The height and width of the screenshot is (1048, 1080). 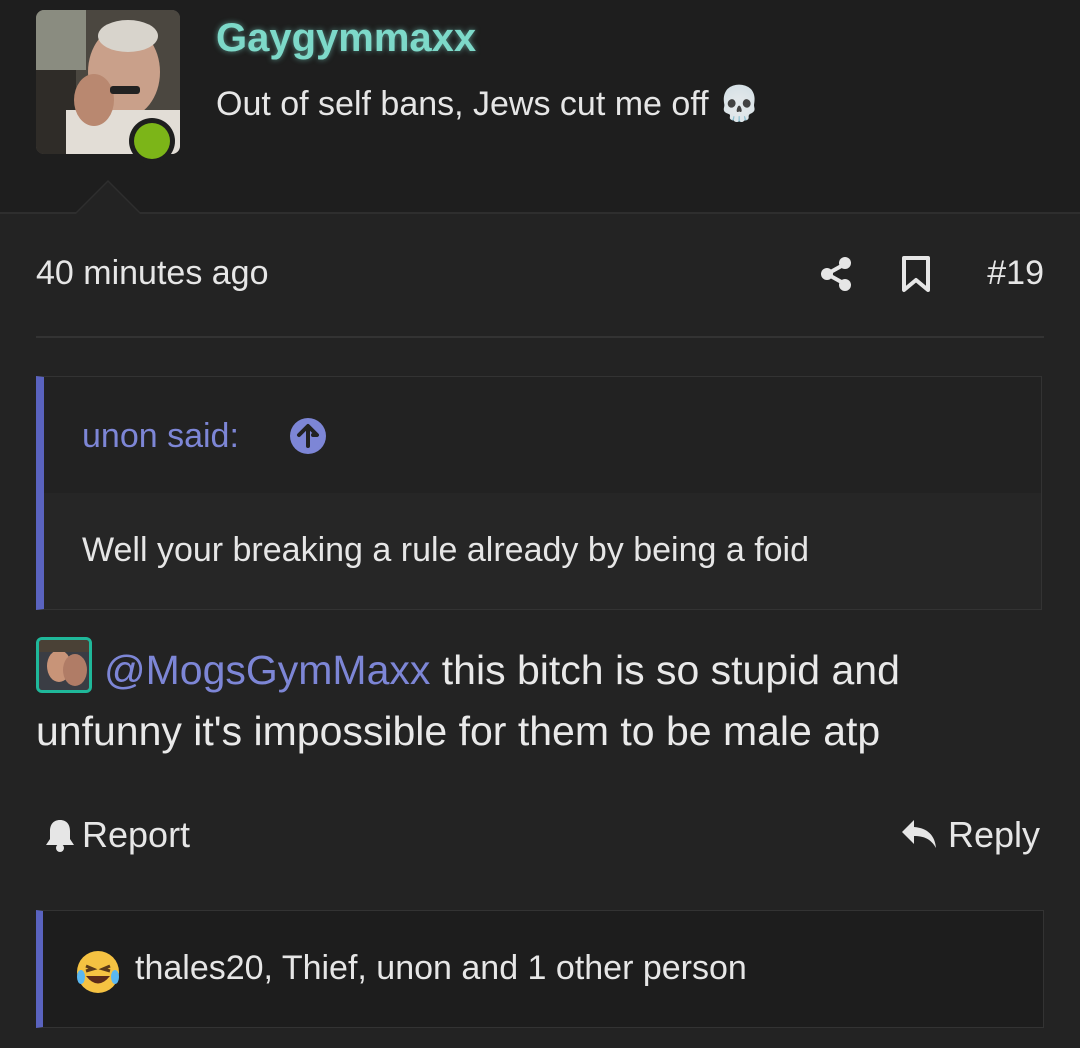 What do you see at coordinates (160, 436) in the screenshot?
I see `quote-author: unon said:` at bounding box center [160, 436].